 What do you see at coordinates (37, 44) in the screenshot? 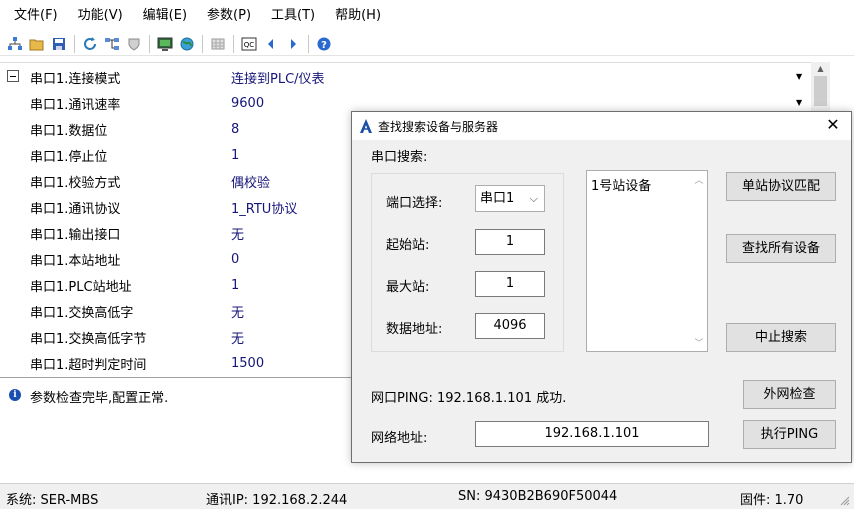
I see `open-folder-icon` at bounding box center [37, 44].